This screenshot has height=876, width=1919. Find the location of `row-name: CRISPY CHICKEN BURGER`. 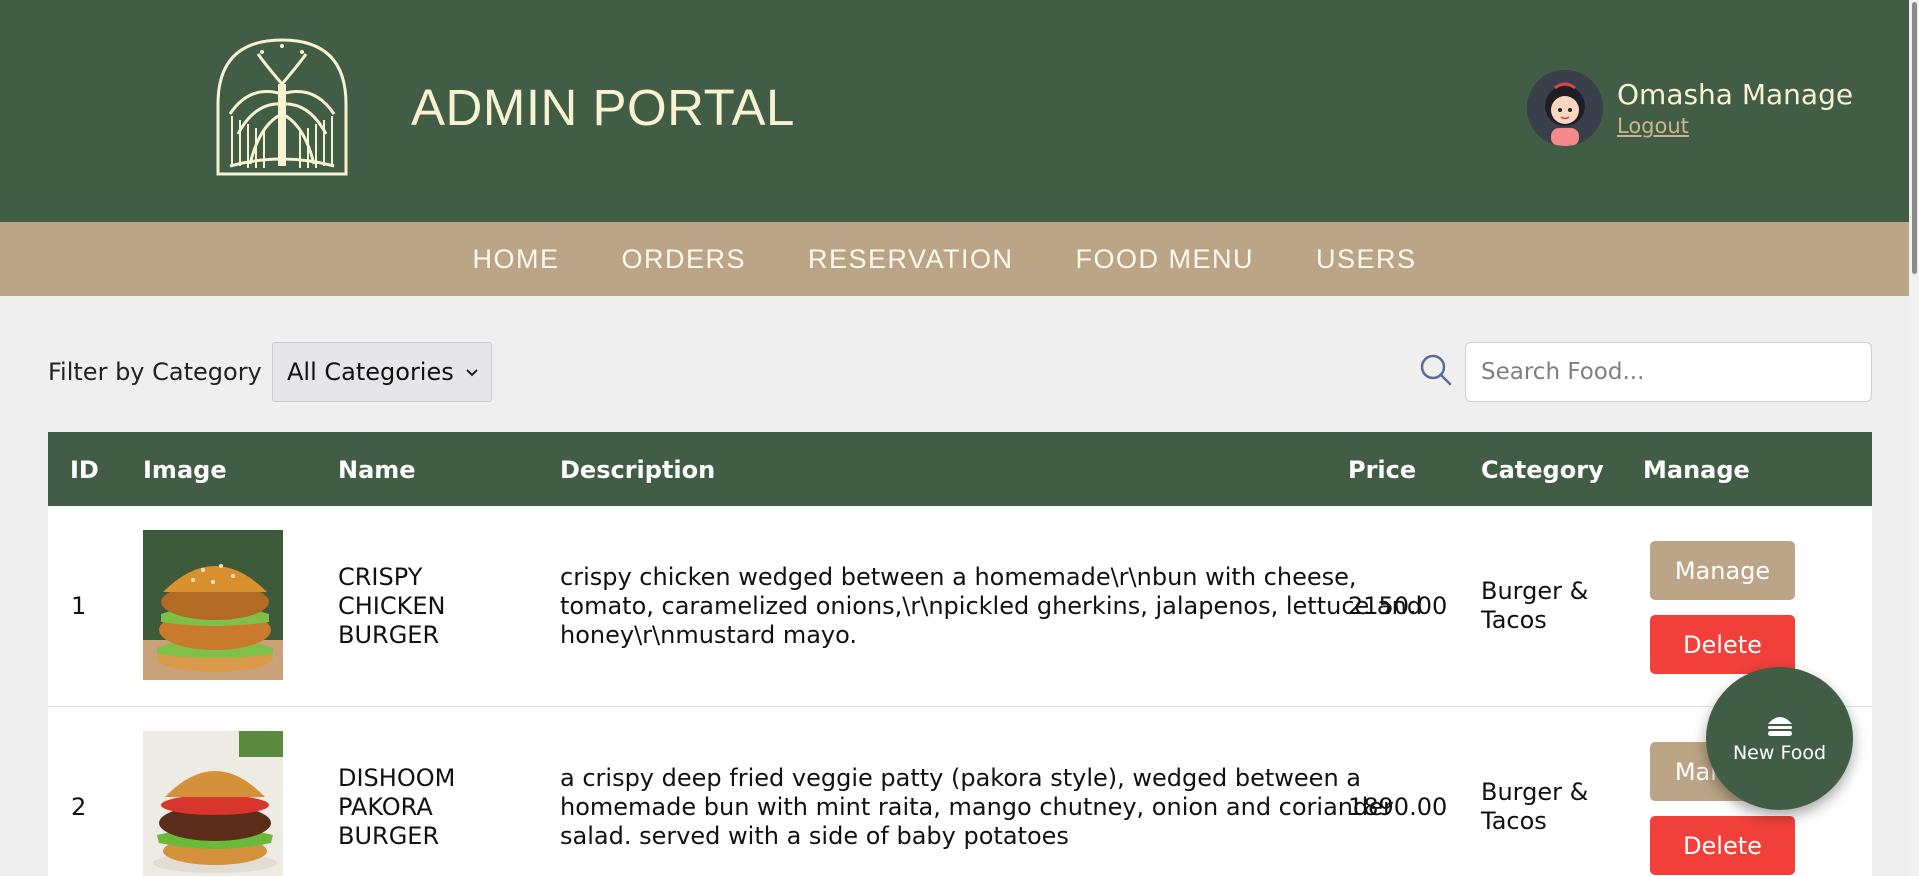

row-name: CRISPY CHICKEN BURGER is located at coordinates (392, 606).